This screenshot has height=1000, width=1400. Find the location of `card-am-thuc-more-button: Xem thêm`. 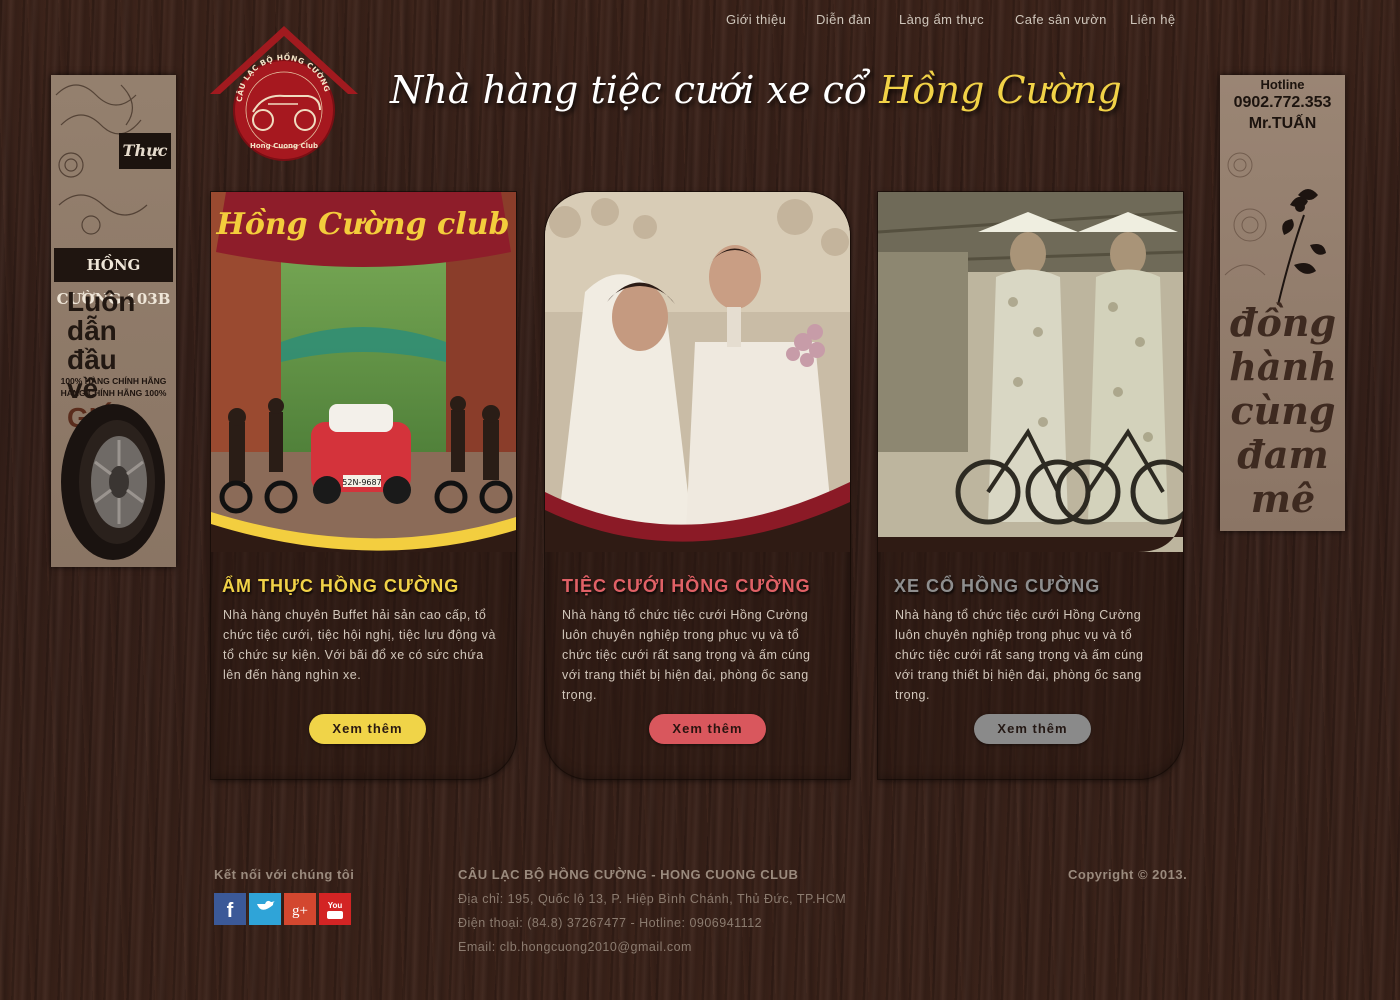

card-am-thuc-more-button: Xem thêm is located at coordinates (367, 729).